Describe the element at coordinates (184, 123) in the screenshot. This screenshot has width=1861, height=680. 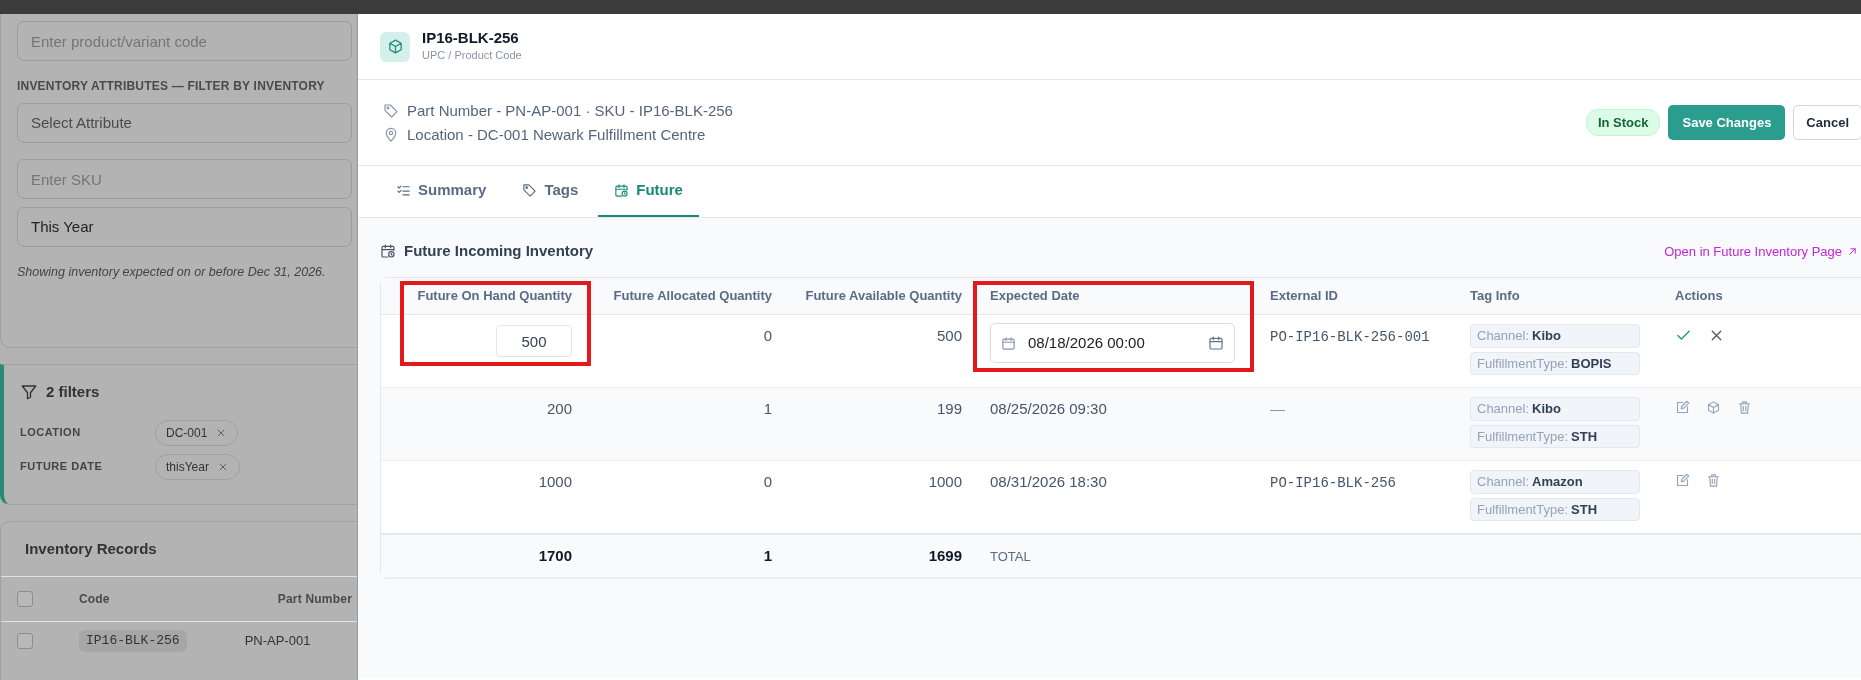
I see `attribute-select: Select Attribute` at that location.